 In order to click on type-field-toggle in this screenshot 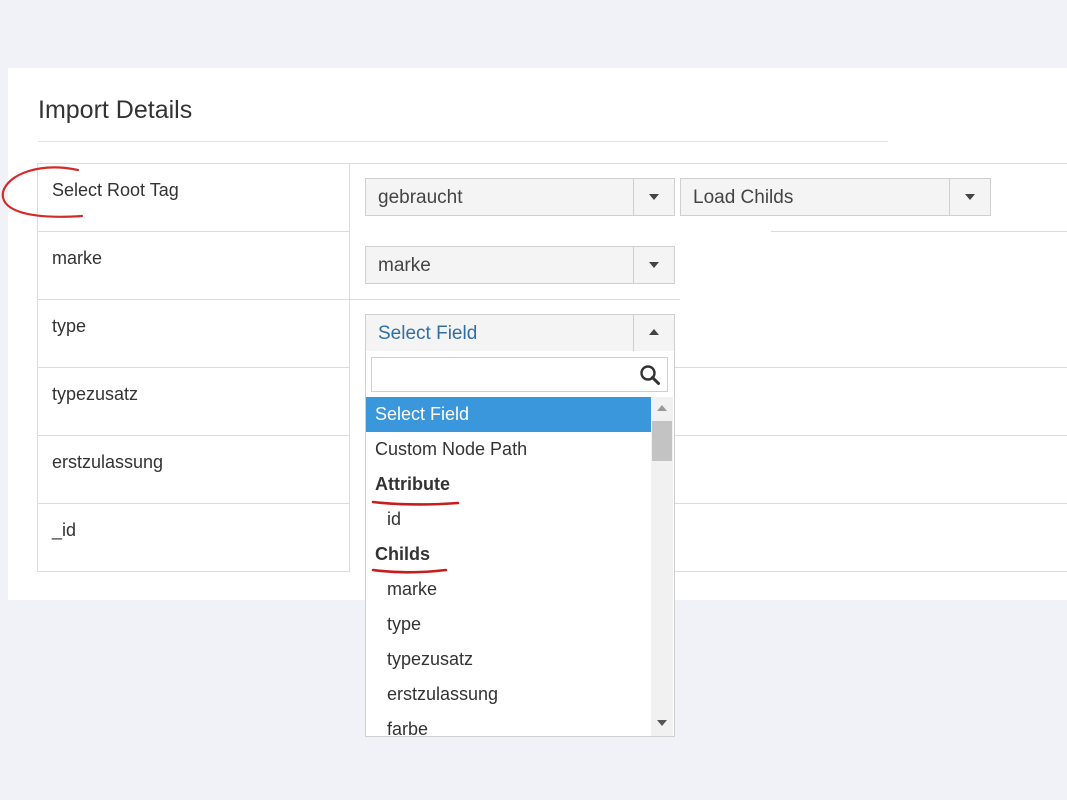, I will do `click(653, 333)`.